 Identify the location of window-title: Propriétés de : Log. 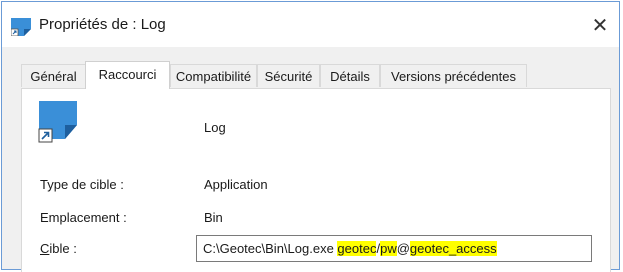
(102, 24).